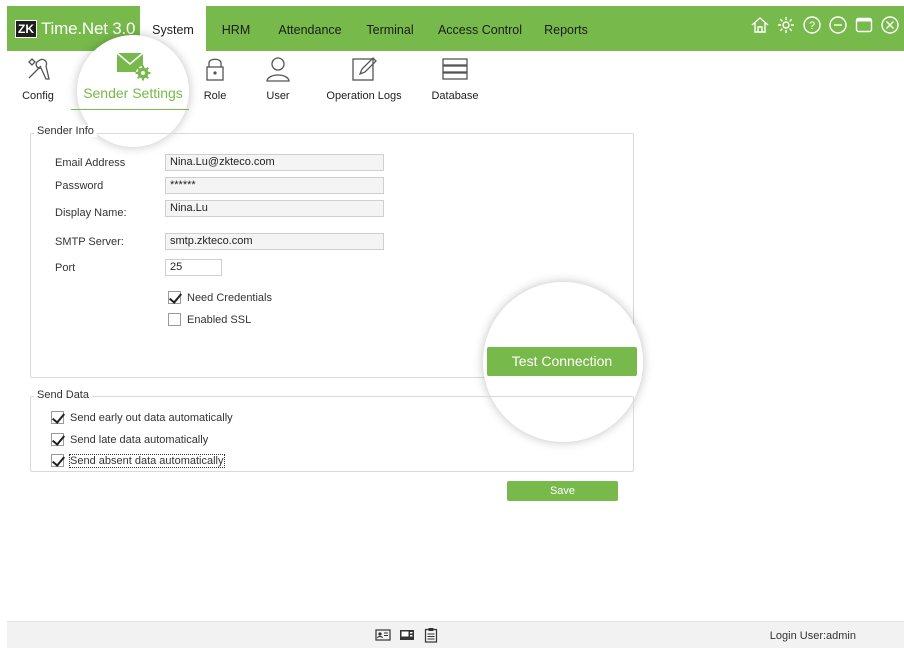 The width and height of the screenshot is (904, 648). What do you see at coordinates (130, 109) in the screenshot?
I see `active-tool-underline` at bounding box center [130, 109].